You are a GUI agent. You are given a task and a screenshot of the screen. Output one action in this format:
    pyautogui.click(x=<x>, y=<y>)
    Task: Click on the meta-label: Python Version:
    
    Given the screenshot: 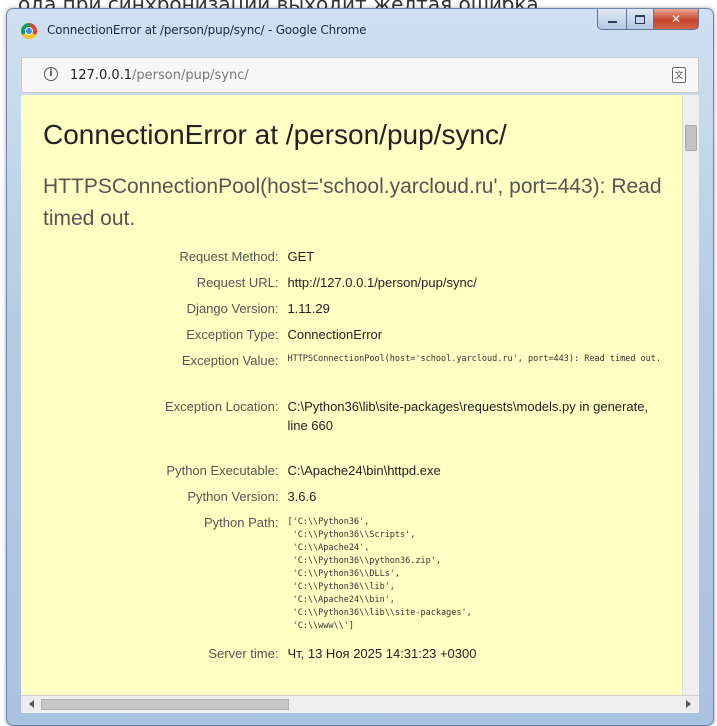 What is the action you would take?
    pyautogui.click(x=233, y=496)
    